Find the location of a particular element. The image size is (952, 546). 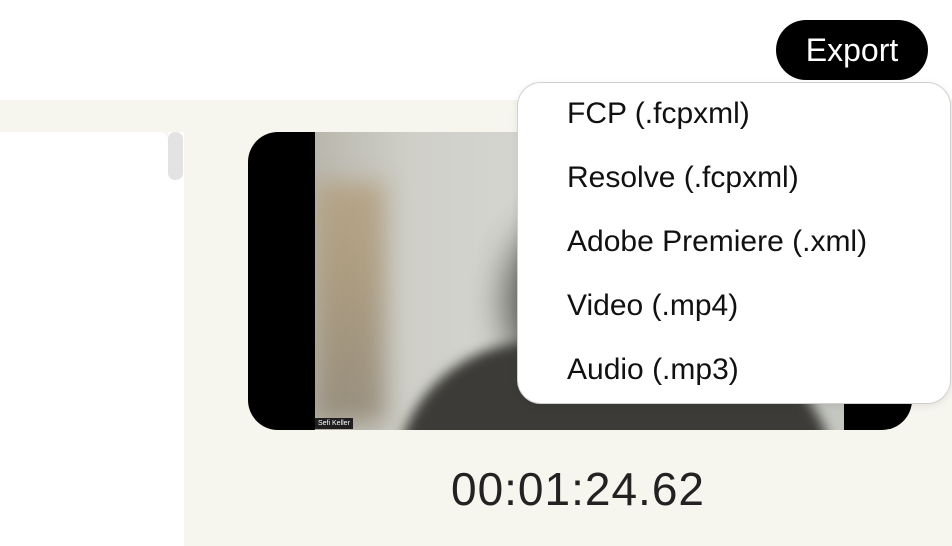

export-option-audio: Audio (.mp3) is located at coordinates (653, 370).